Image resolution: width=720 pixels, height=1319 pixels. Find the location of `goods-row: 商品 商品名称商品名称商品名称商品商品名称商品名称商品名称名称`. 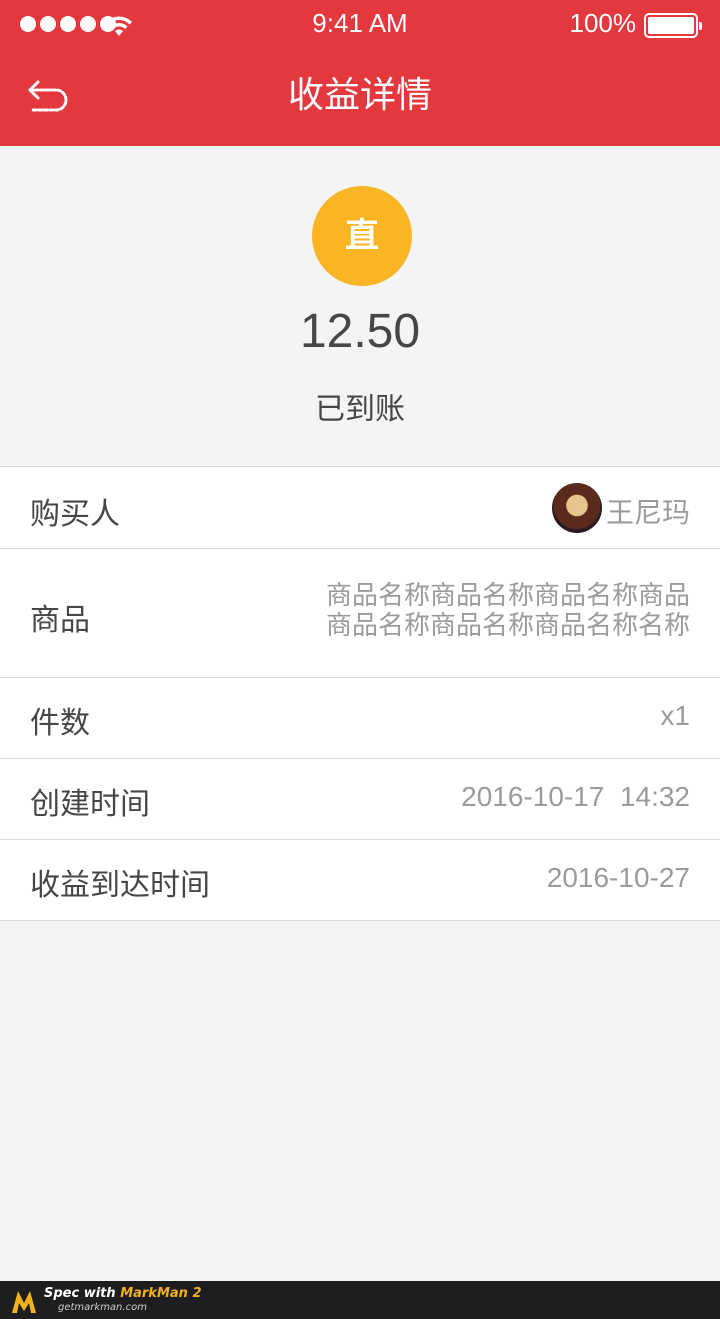

goods-row: 商品 商品名称商品名称商品名称商品商品名称商品名称商品名称名称 is located at coordinates (360, 613).